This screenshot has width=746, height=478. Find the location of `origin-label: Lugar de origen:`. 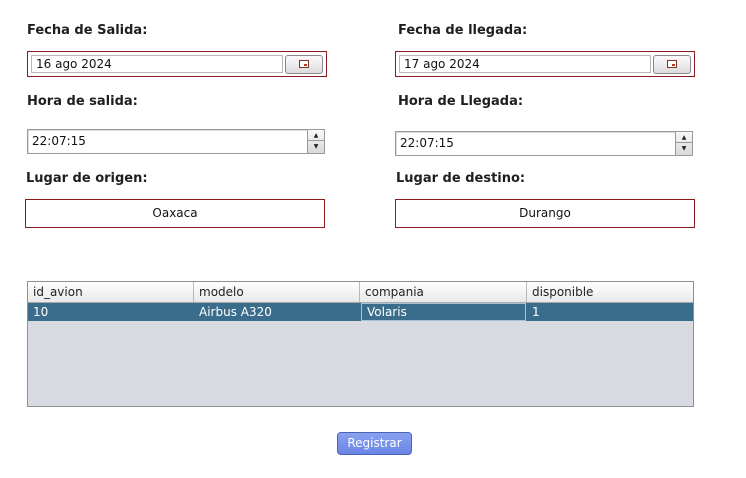

origin-label: Lugar de origen: is located at coordinates (87, 178).